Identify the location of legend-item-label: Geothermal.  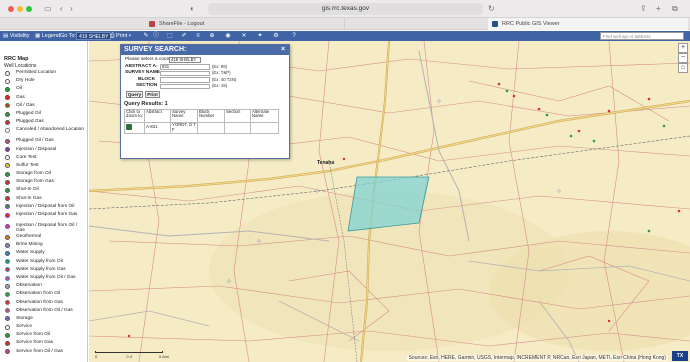
(29, 236).